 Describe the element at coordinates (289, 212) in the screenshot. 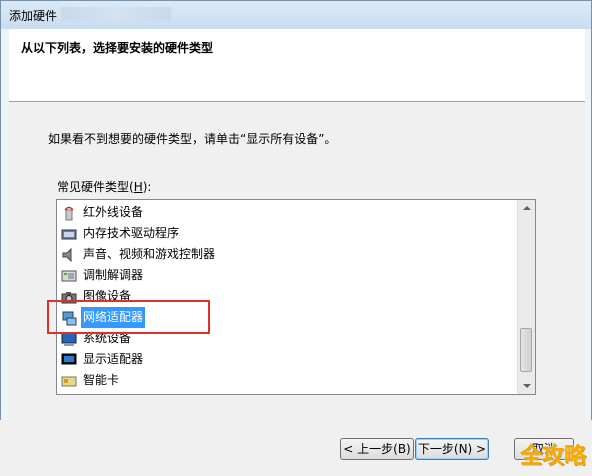

I see `list-item-0: 红外线设备` at that location.